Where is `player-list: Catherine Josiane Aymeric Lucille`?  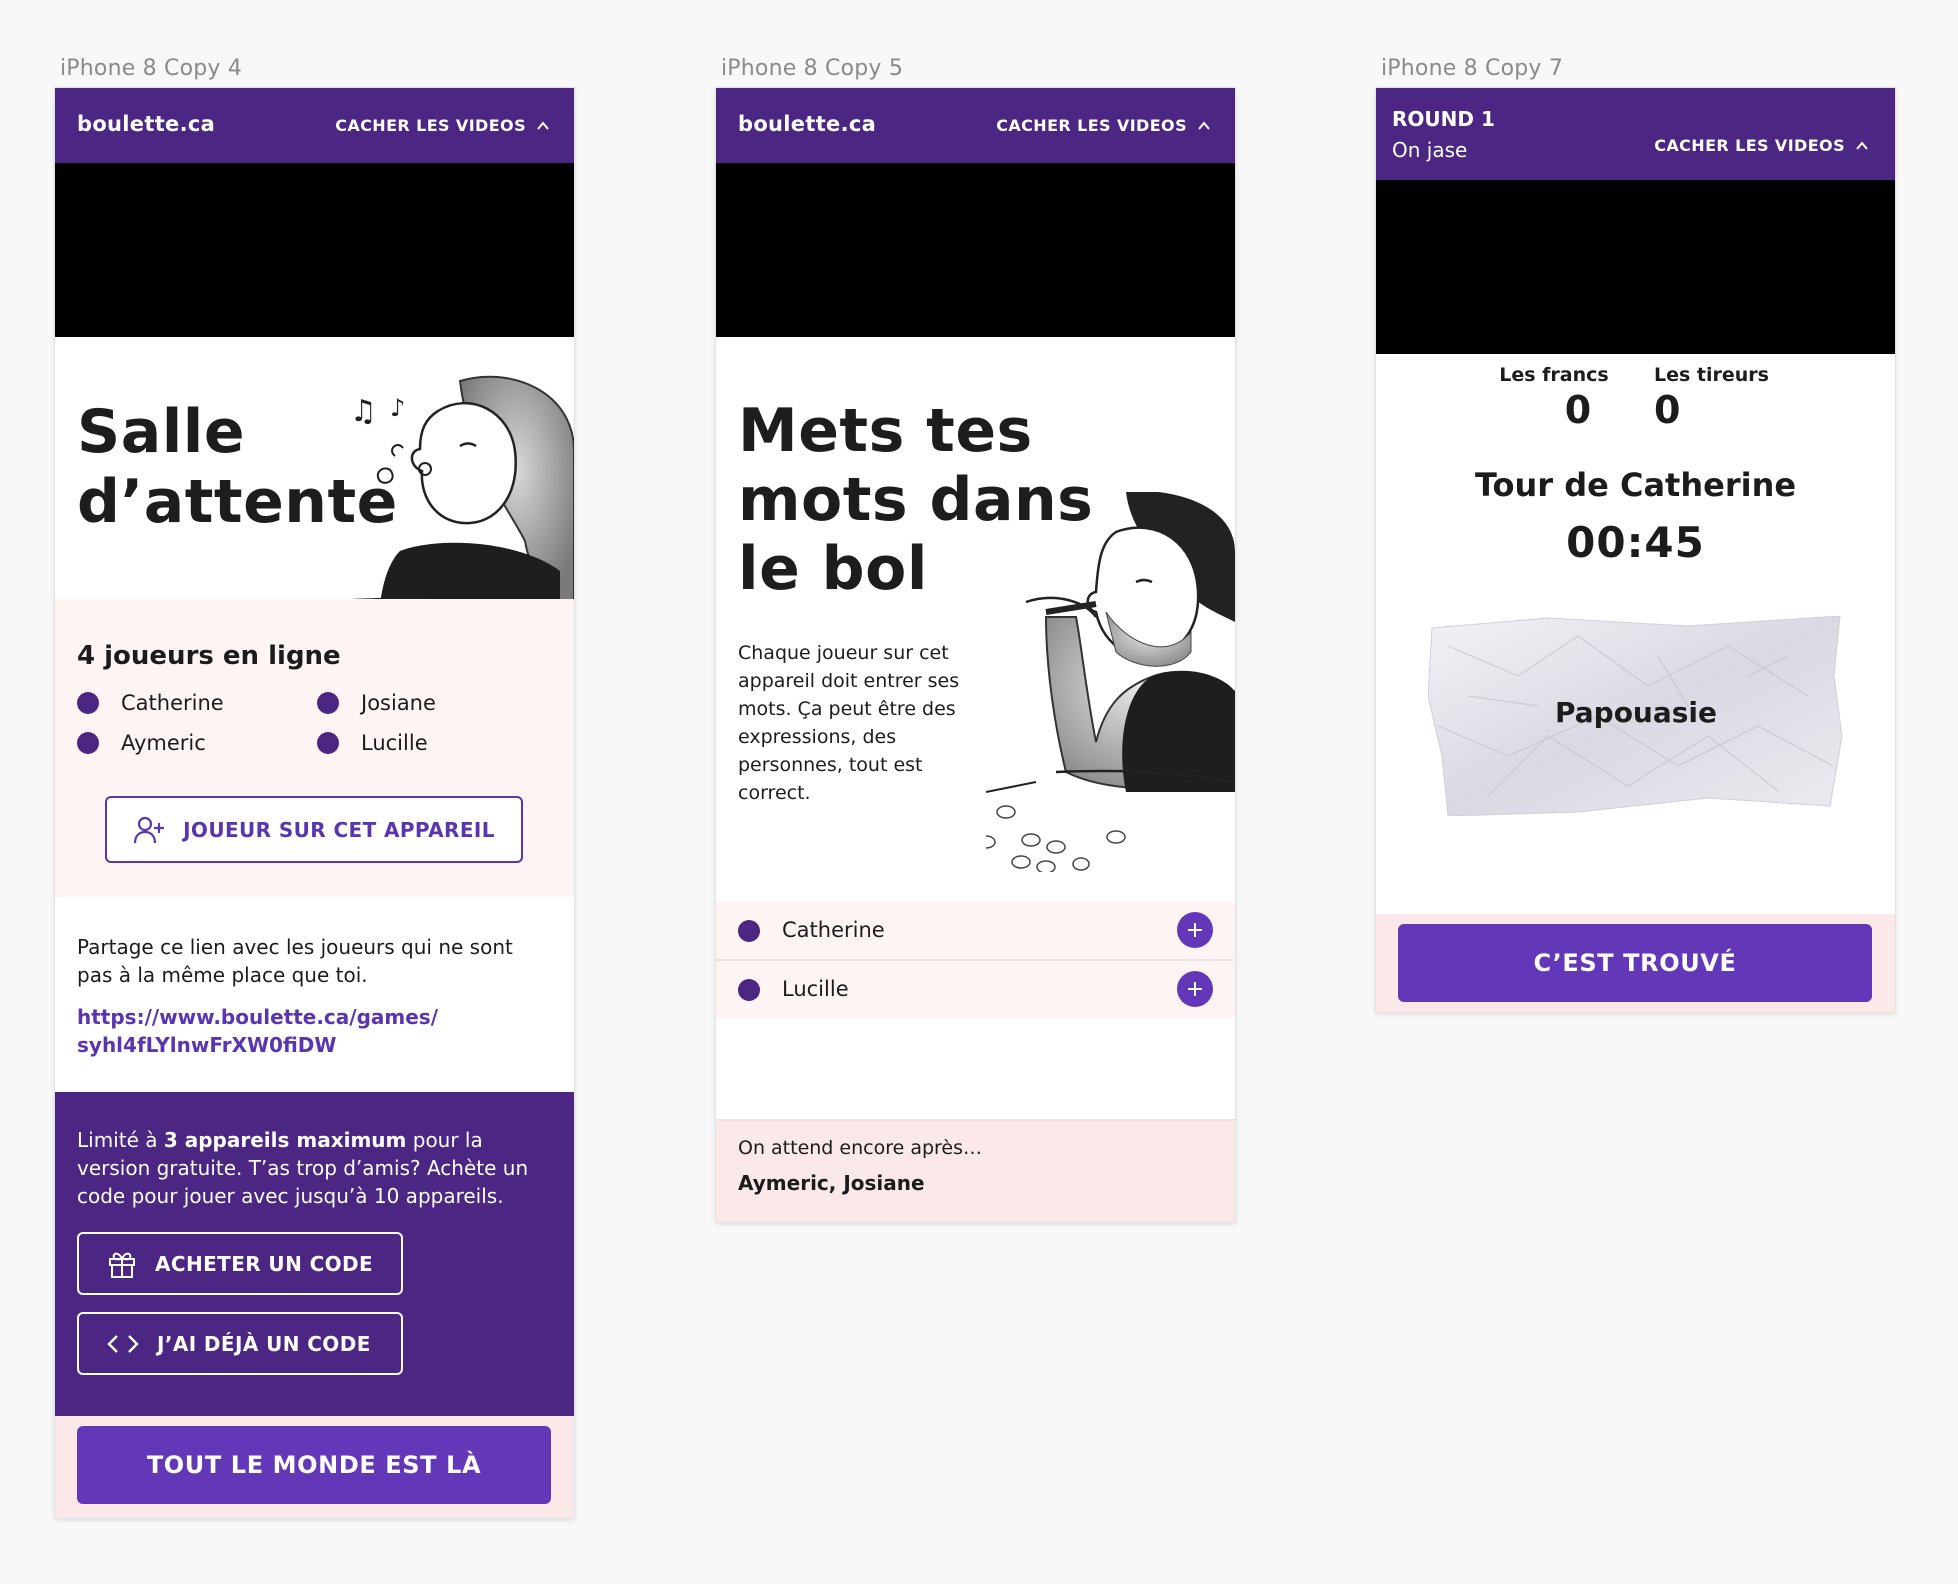
player-list: Catherine Josiane Aymeric Lucille is located at coordinates (297, 723).